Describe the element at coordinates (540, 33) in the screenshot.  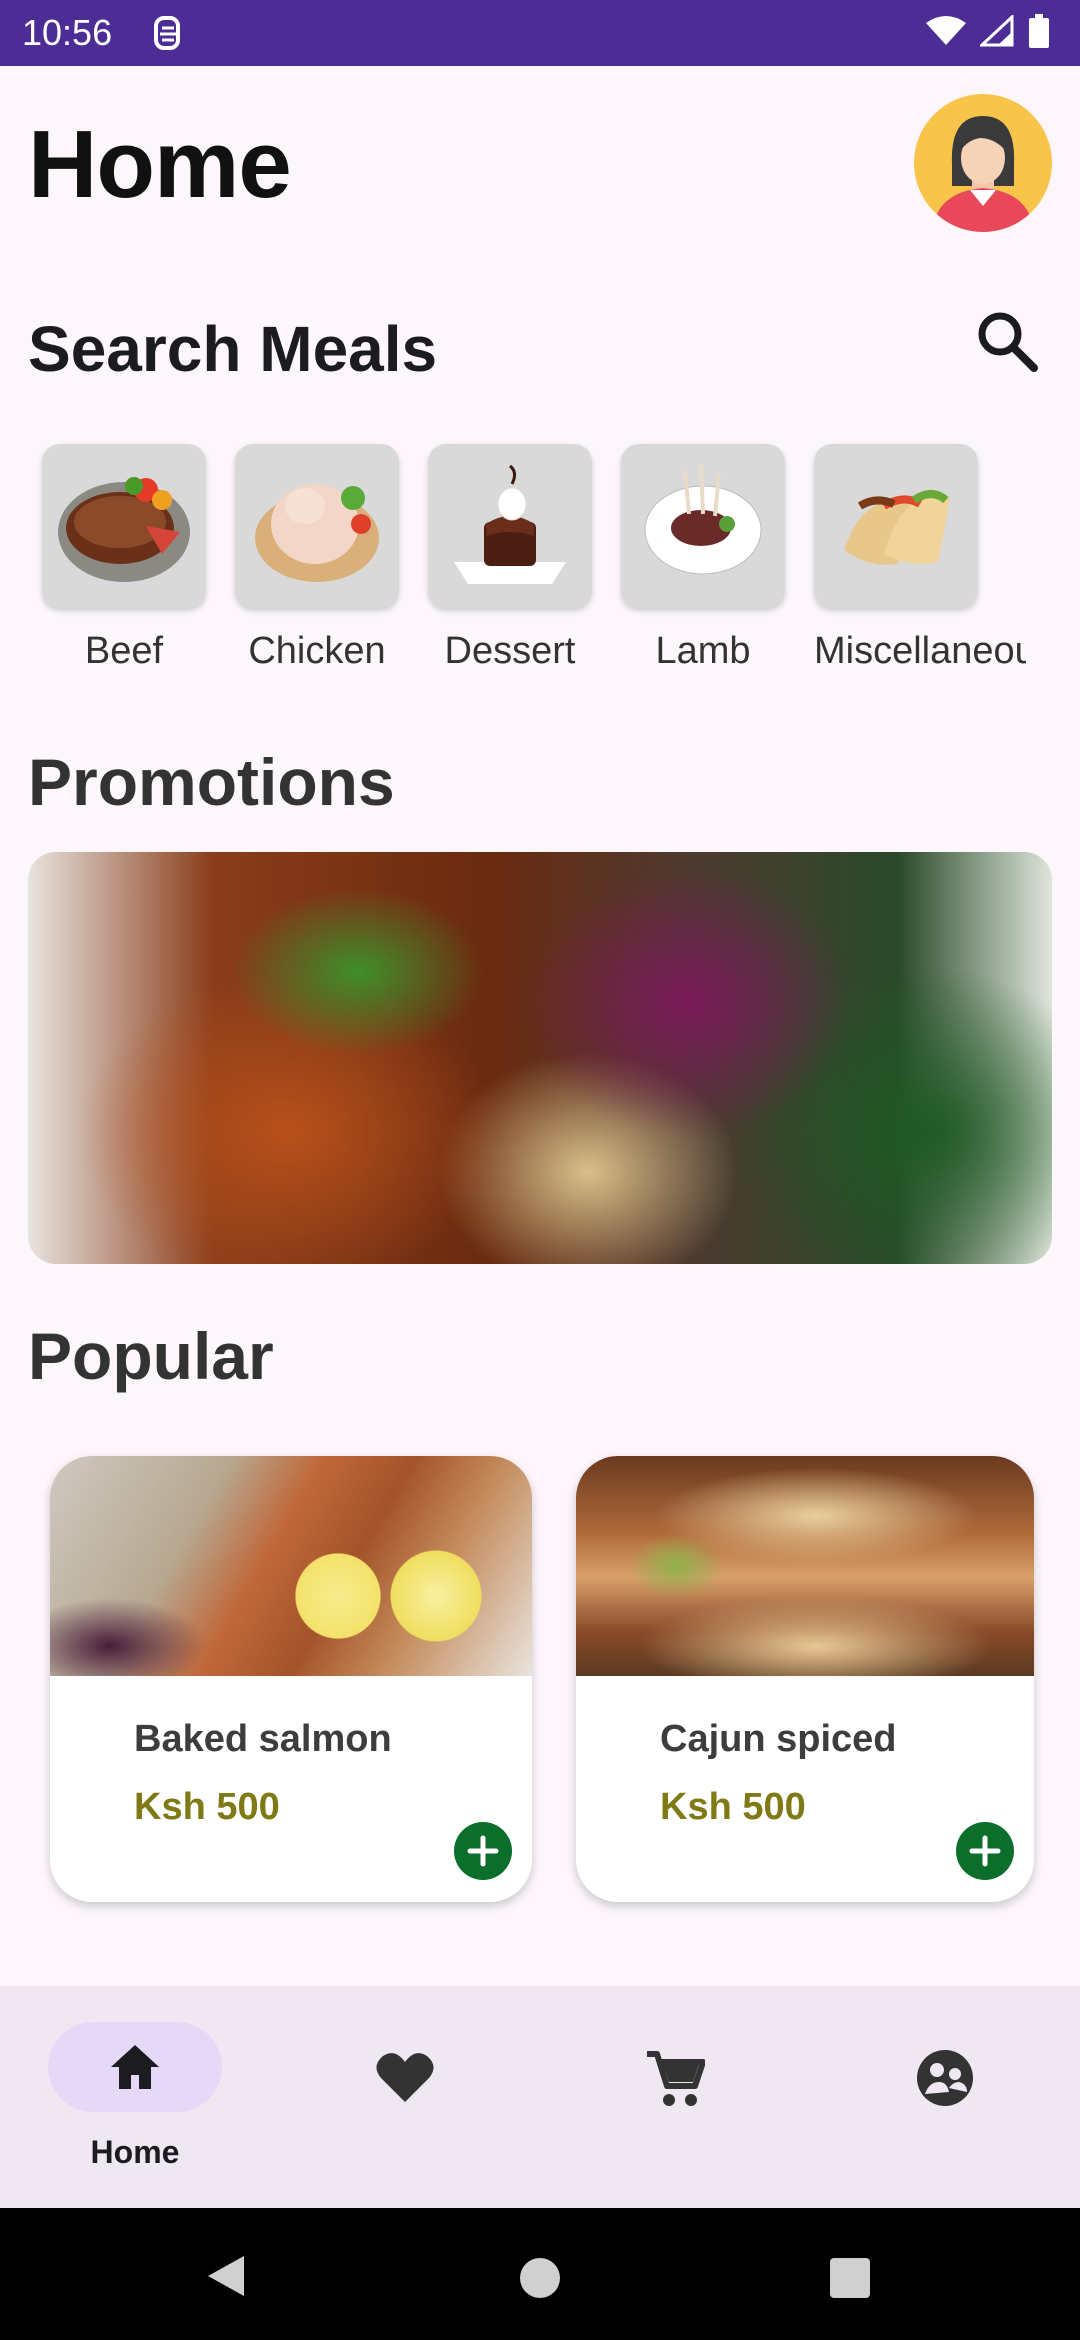
I see `status-bar: 10:56` at that location.